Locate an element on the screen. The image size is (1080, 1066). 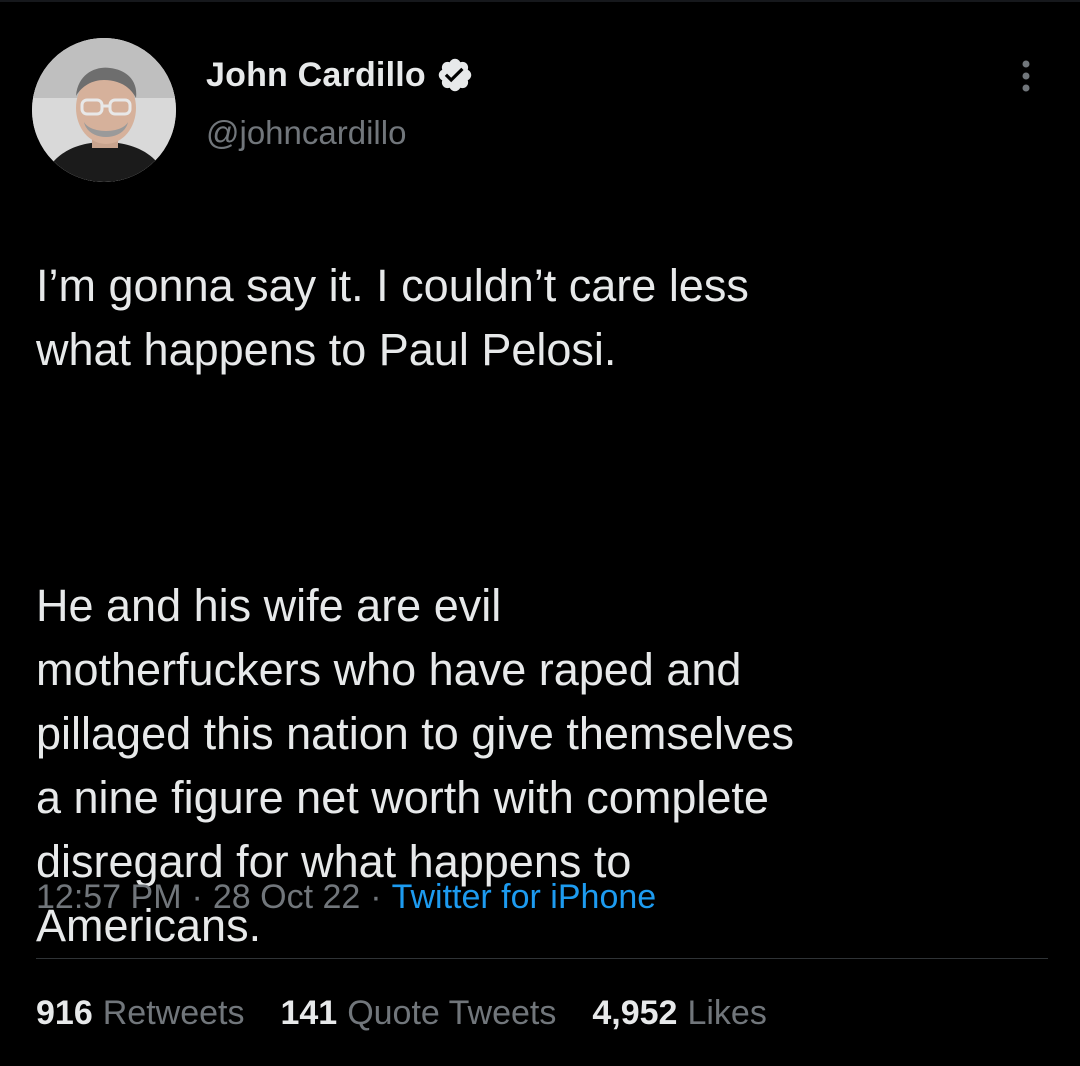
avatar is located at coordinates (104, 110).